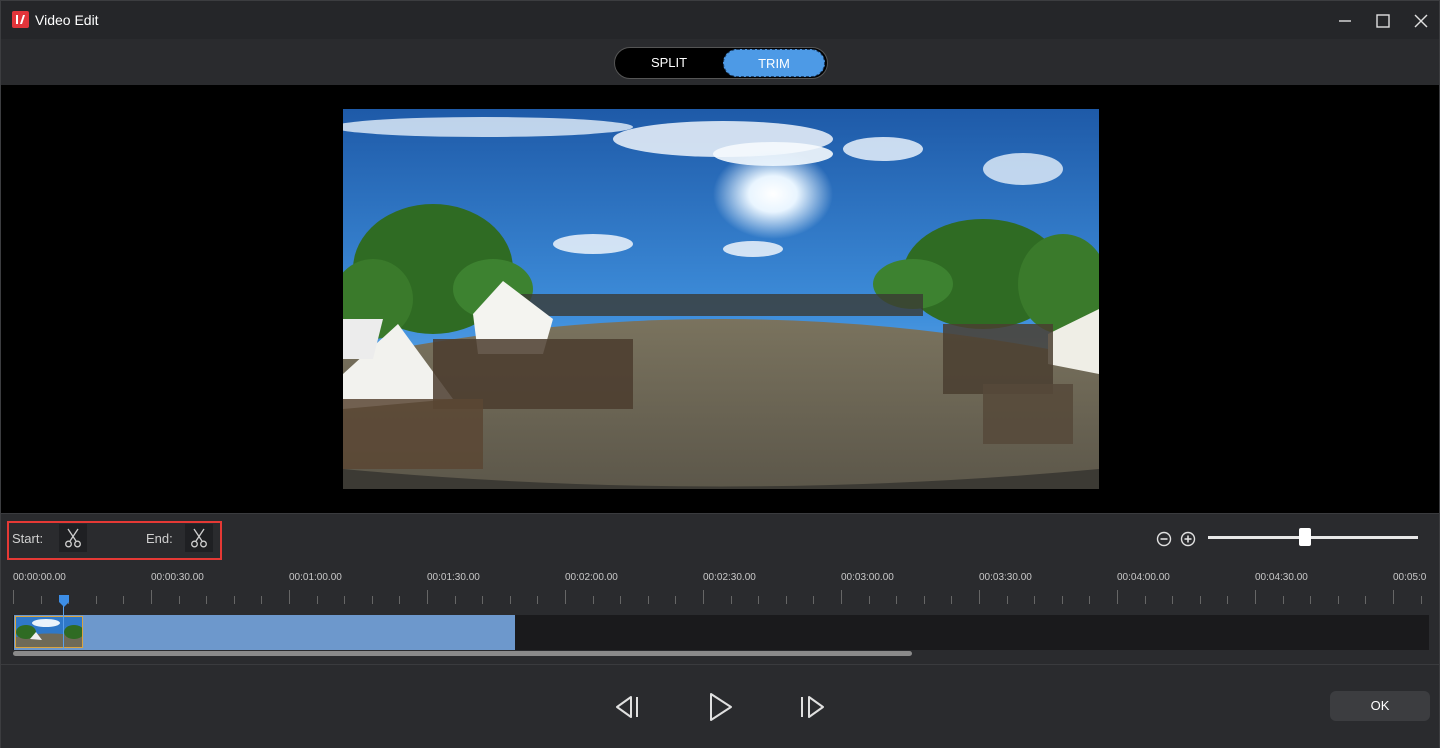 The image size is (1440, 748). What do you see at coordinates (1383, 21) in the screenshot?
I see `maximize-icon` at bounding box center [1383, 21].